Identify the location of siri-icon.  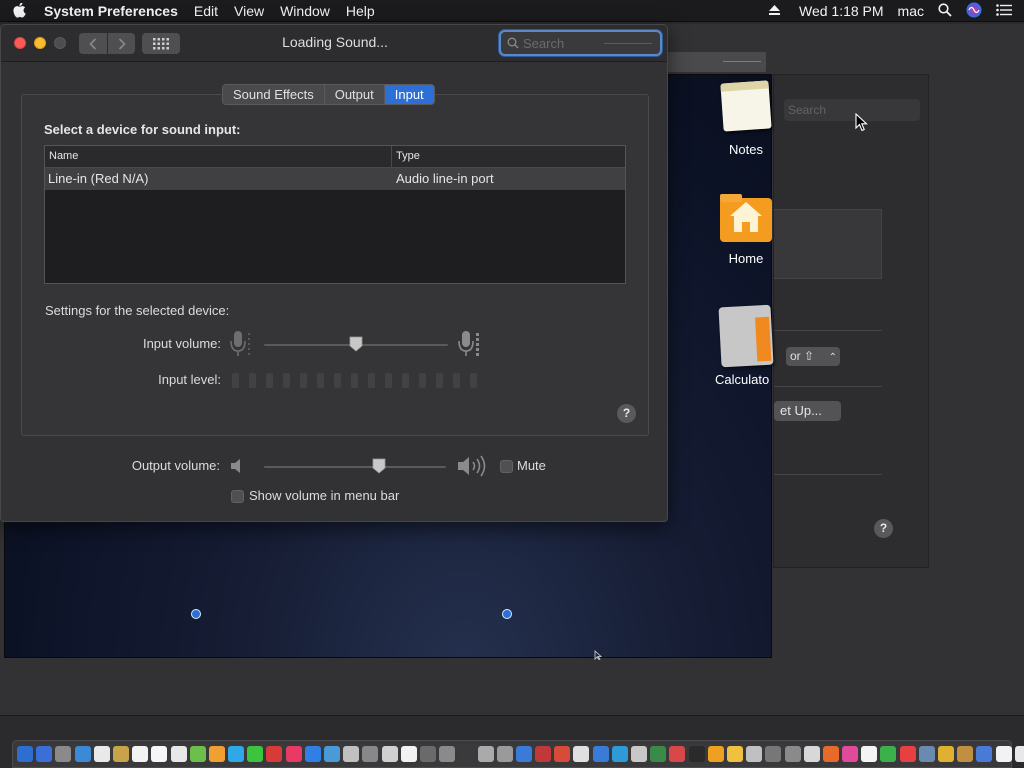
(974, 11).